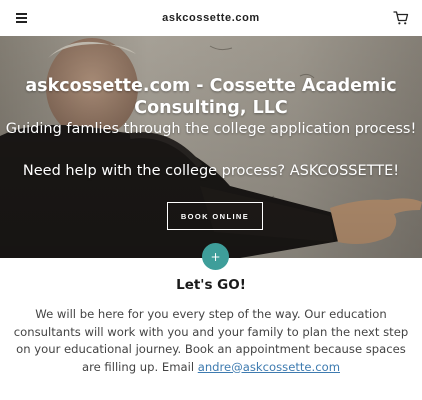  I want to click on top-navigation-bar: askcossette.com, so click(211, 18).